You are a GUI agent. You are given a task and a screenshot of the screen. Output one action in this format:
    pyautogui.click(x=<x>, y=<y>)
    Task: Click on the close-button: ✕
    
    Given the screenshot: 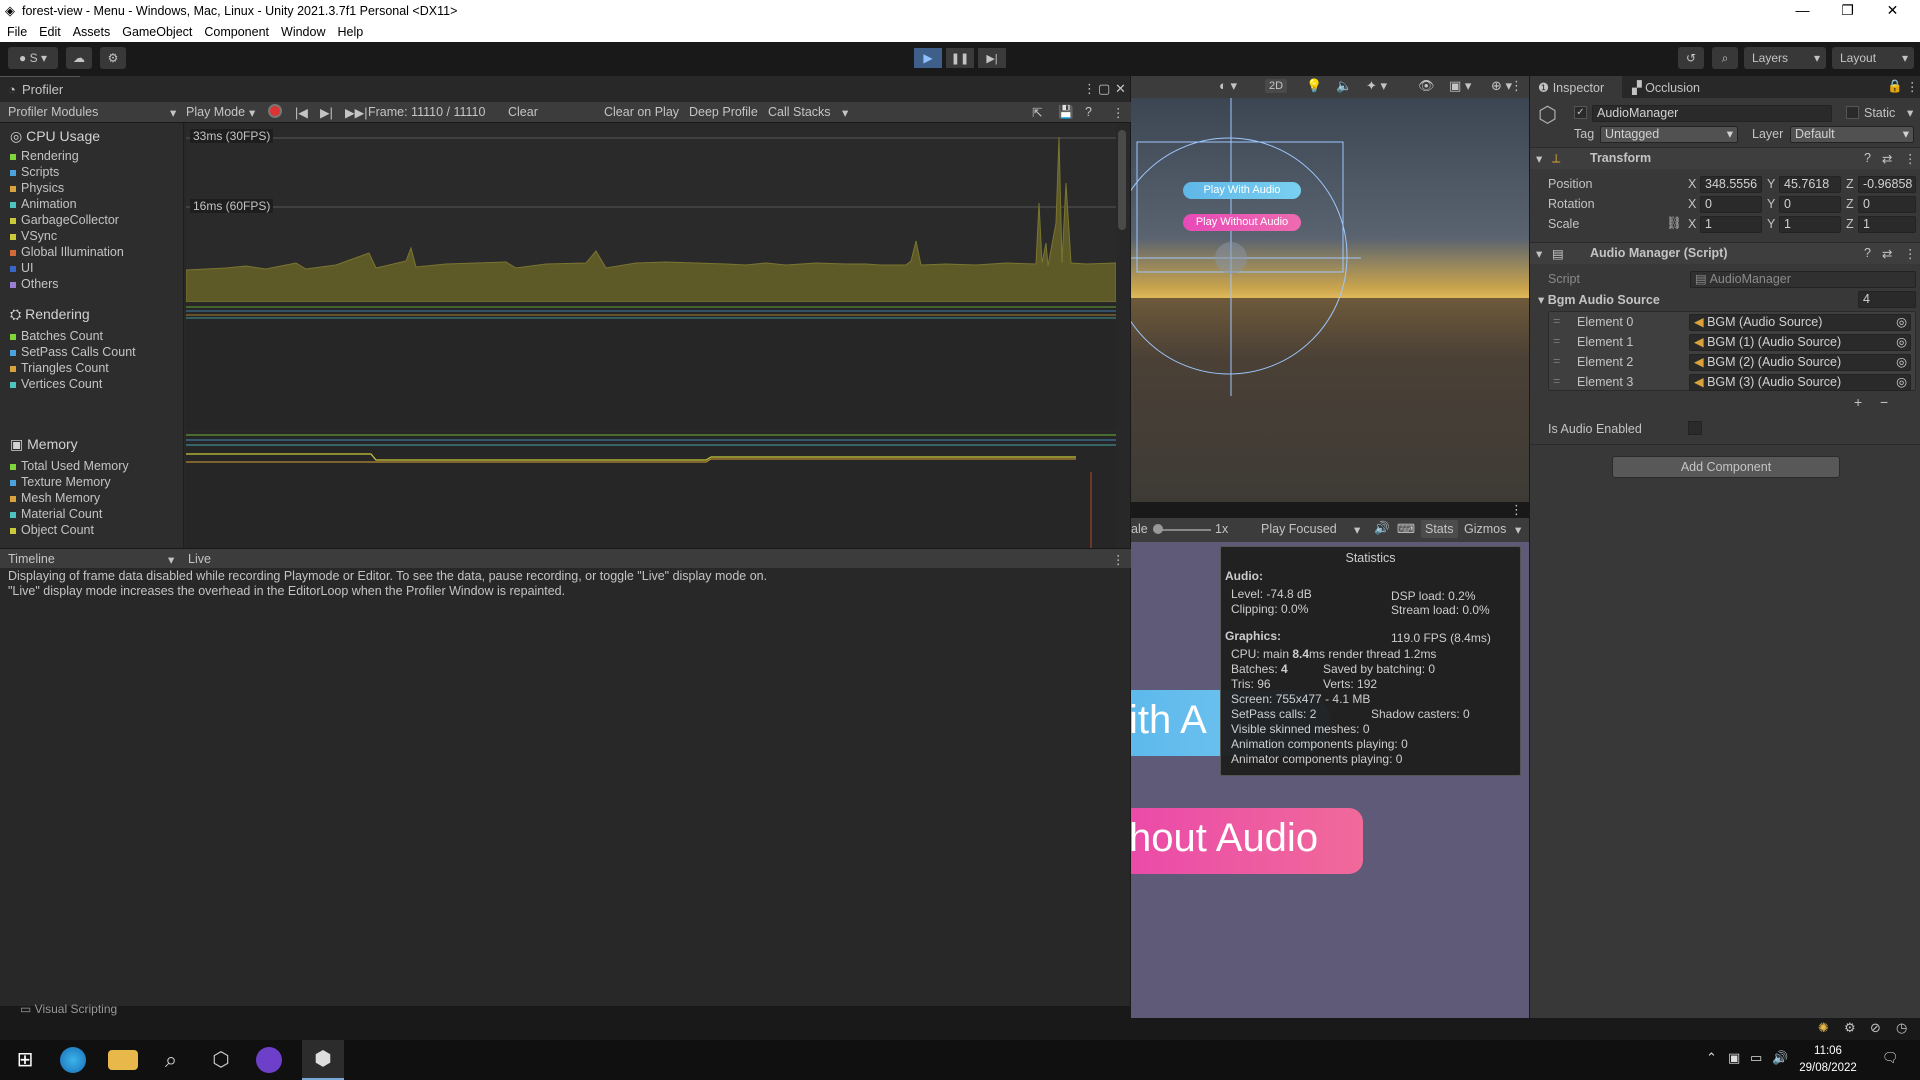 What is the action you would take?
    pyautogui.click(x=1892, y=11)
    